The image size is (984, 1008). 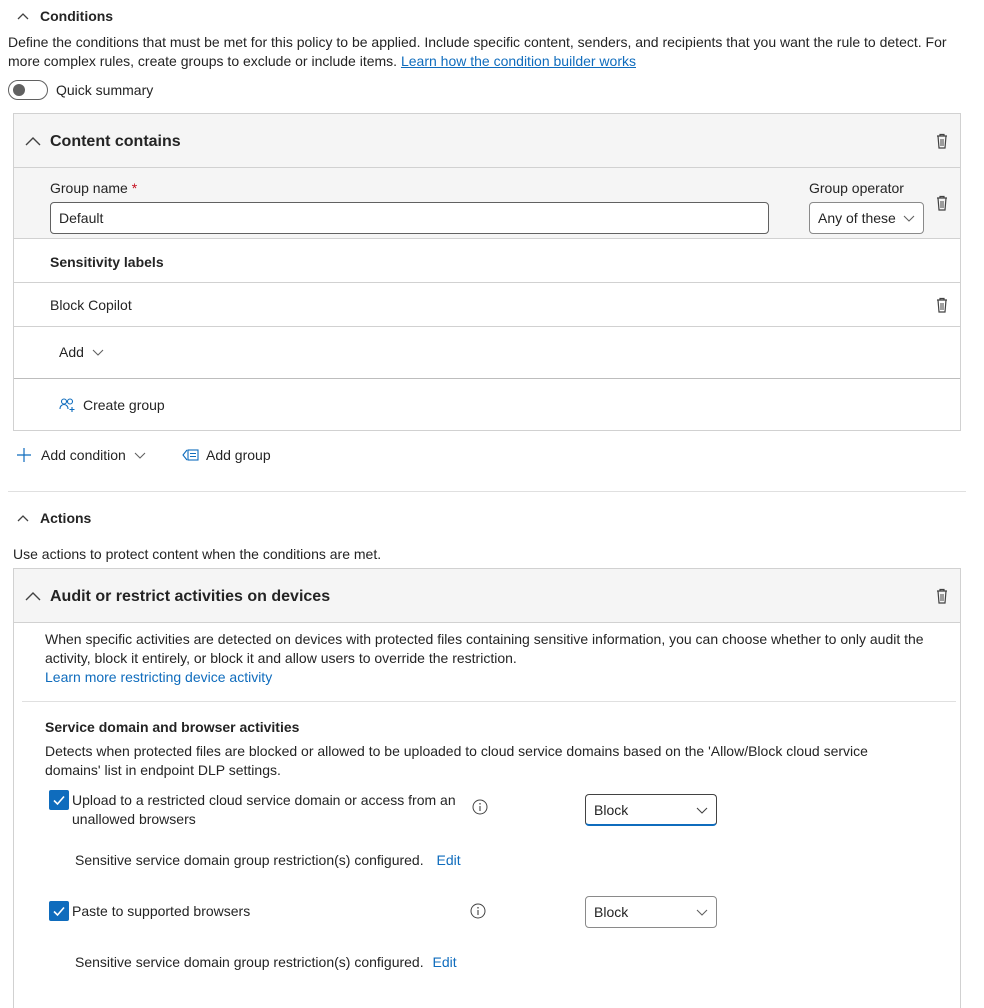 I want to click on device-activities-header: Audit or restrict activities on devices, so click(x=487, y=596).